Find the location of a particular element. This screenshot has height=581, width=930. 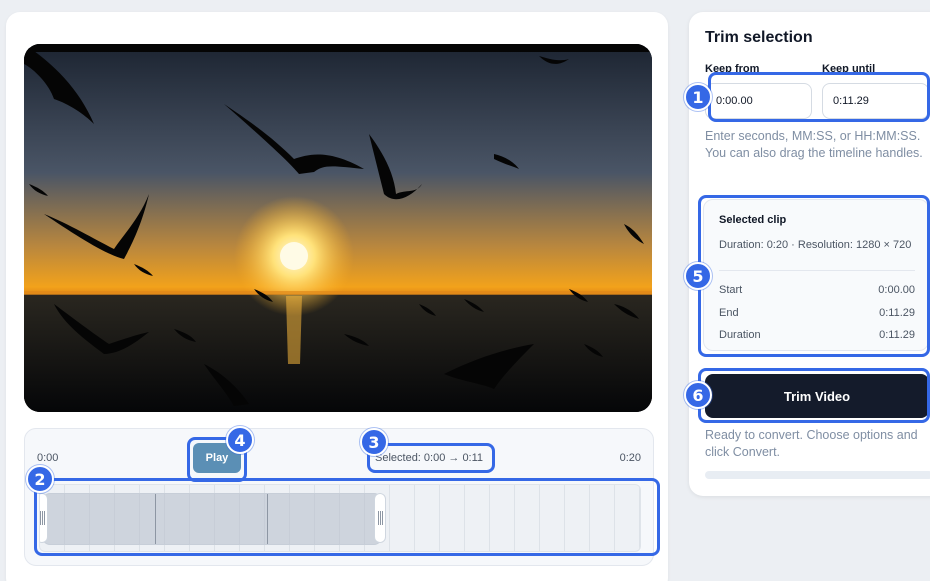

annotation-badge: 4 is located at coordinates (240, 440).